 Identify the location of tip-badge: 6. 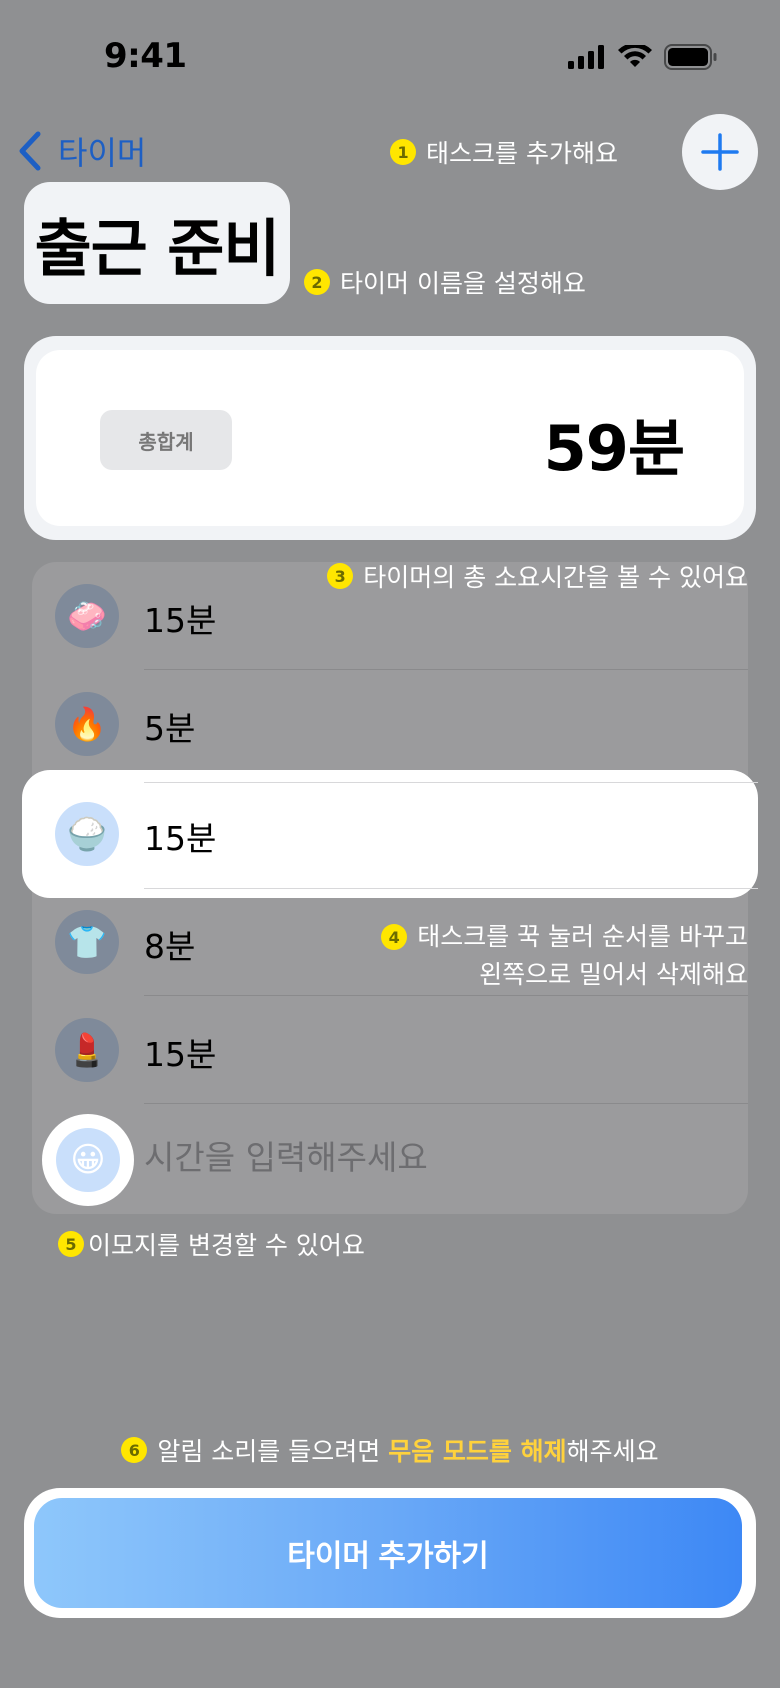
(134, 1450).